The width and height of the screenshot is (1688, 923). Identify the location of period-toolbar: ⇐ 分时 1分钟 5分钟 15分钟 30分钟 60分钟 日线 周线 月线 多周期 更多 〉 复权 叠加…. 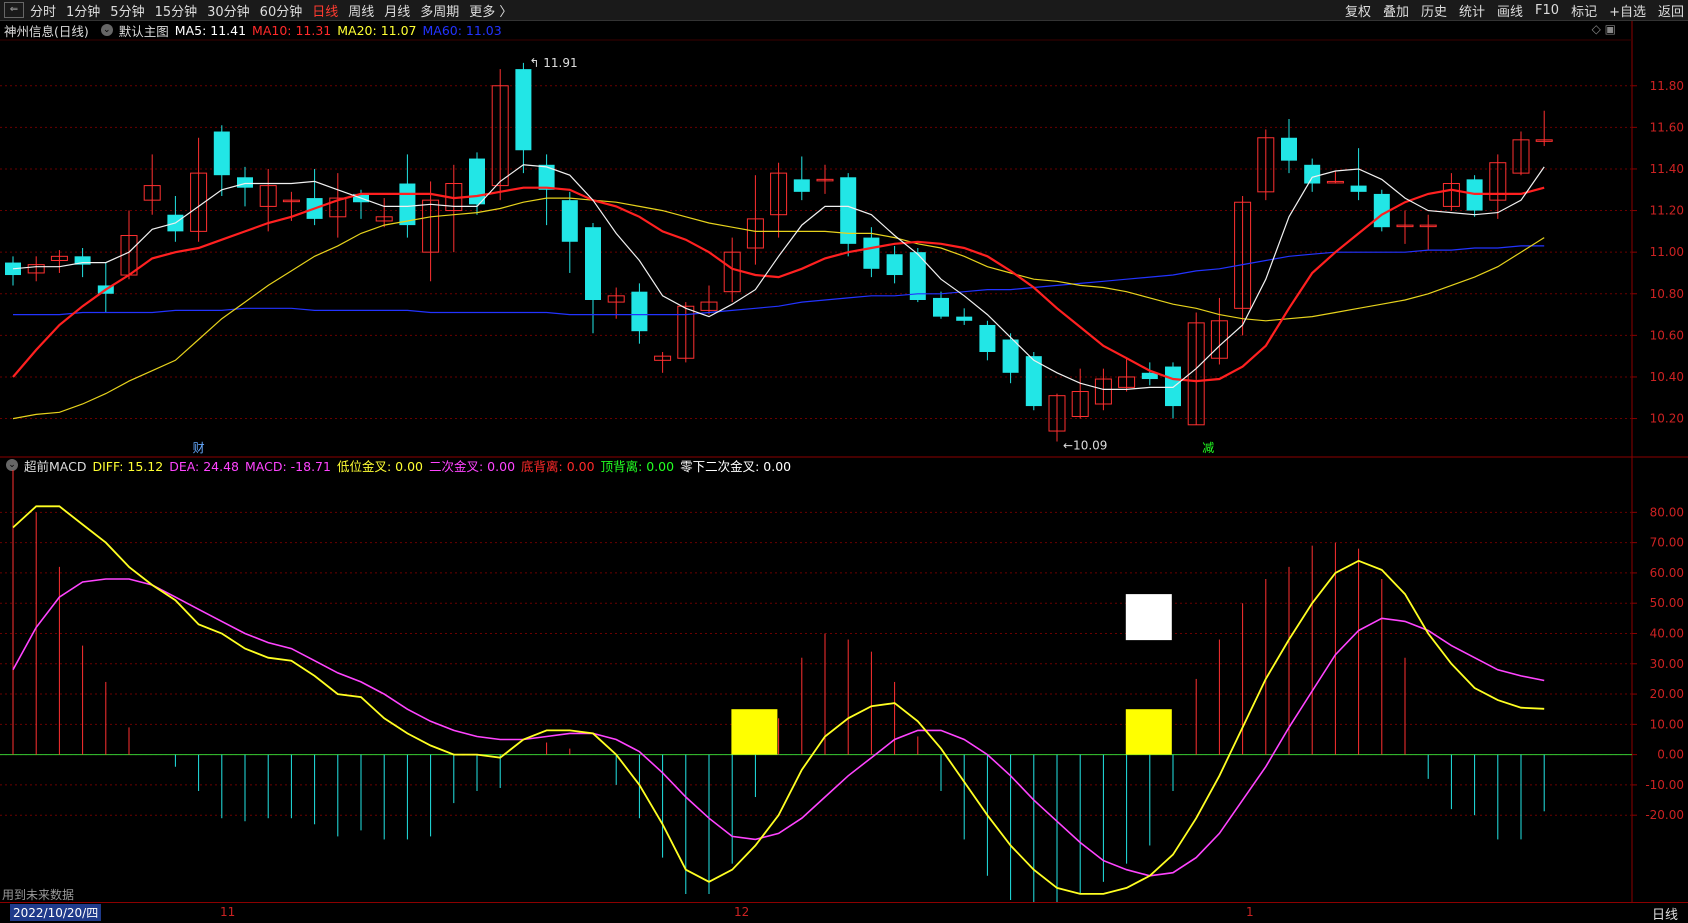
(844, 10).